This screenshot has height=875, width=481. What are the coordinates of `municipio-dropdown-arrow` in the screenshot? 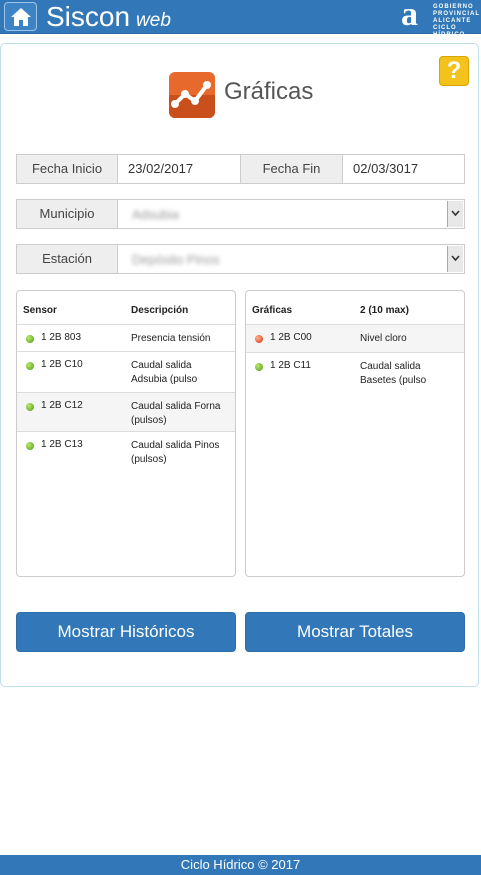 It's located at (455, 214).